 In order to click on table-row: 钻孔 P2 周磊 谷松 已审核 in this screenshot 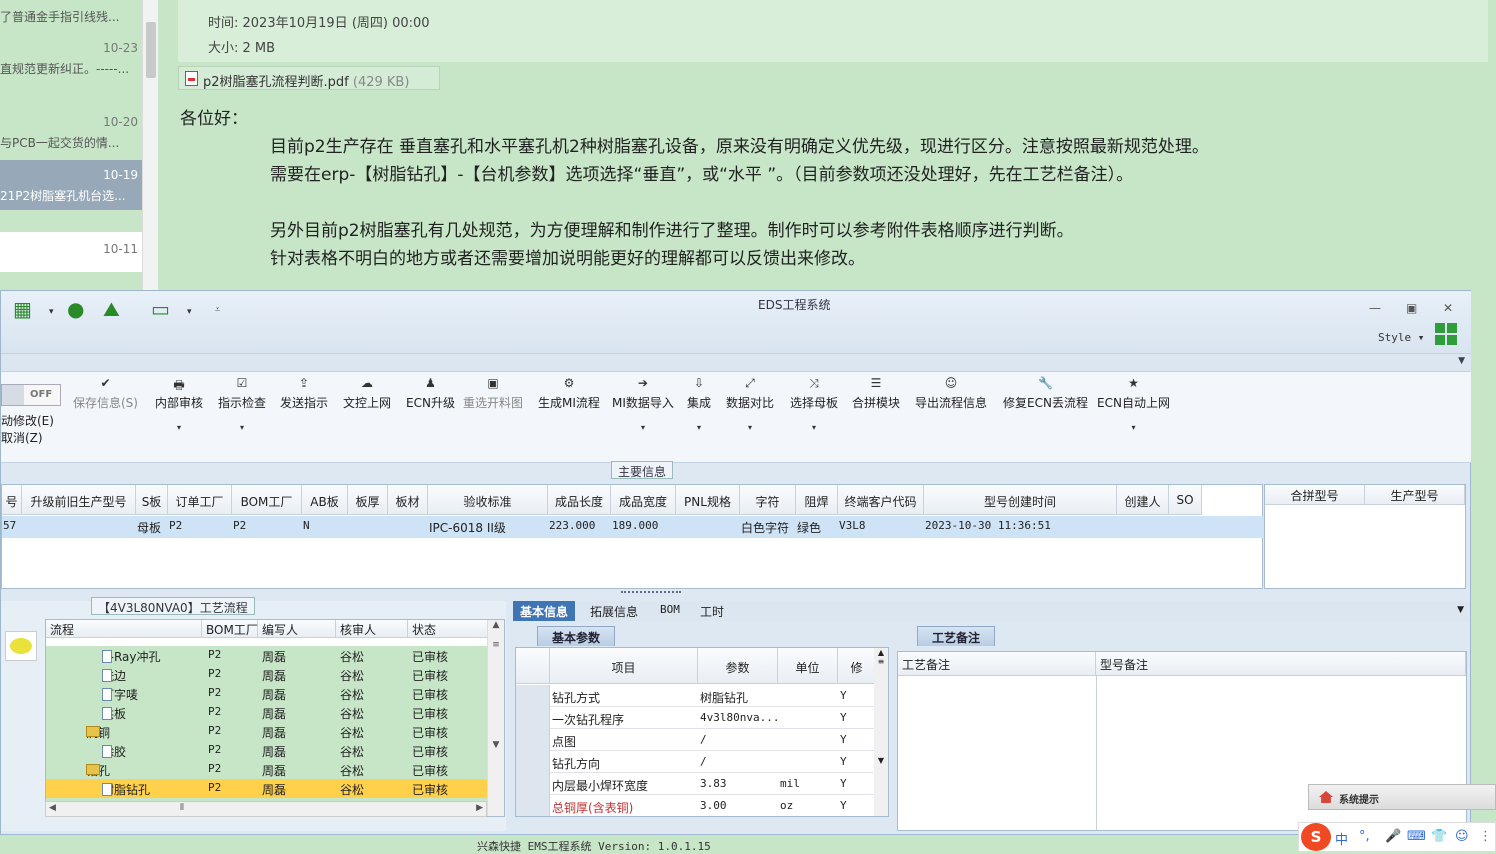, I will do `click(267, 769)`.